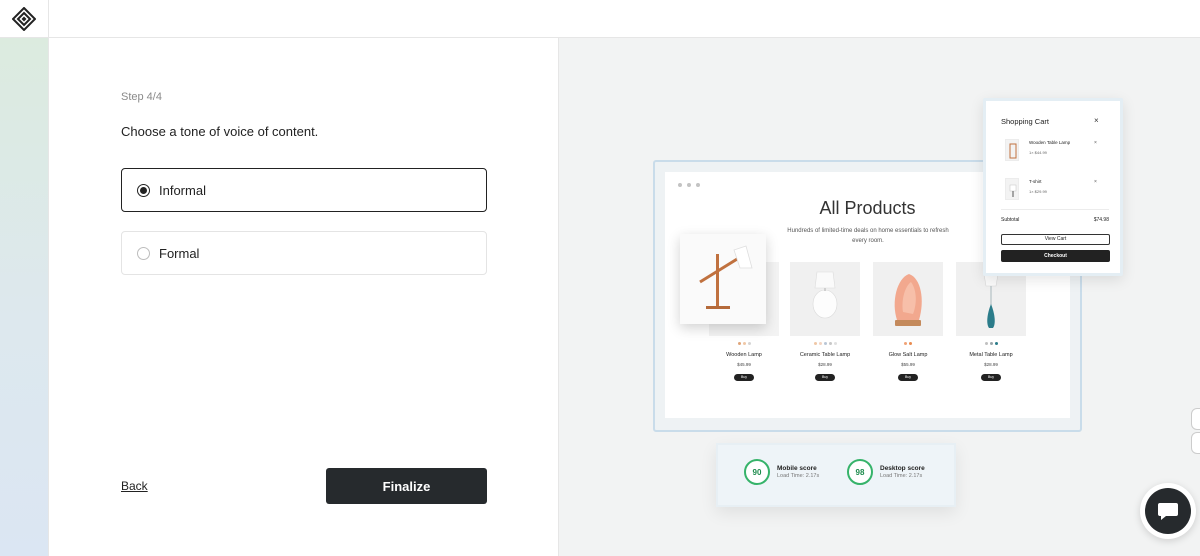 Image resolution: width=1200 pixels, height=556 pixels. I want to click on product-name: Wooden Lamp, so click(744, 355).